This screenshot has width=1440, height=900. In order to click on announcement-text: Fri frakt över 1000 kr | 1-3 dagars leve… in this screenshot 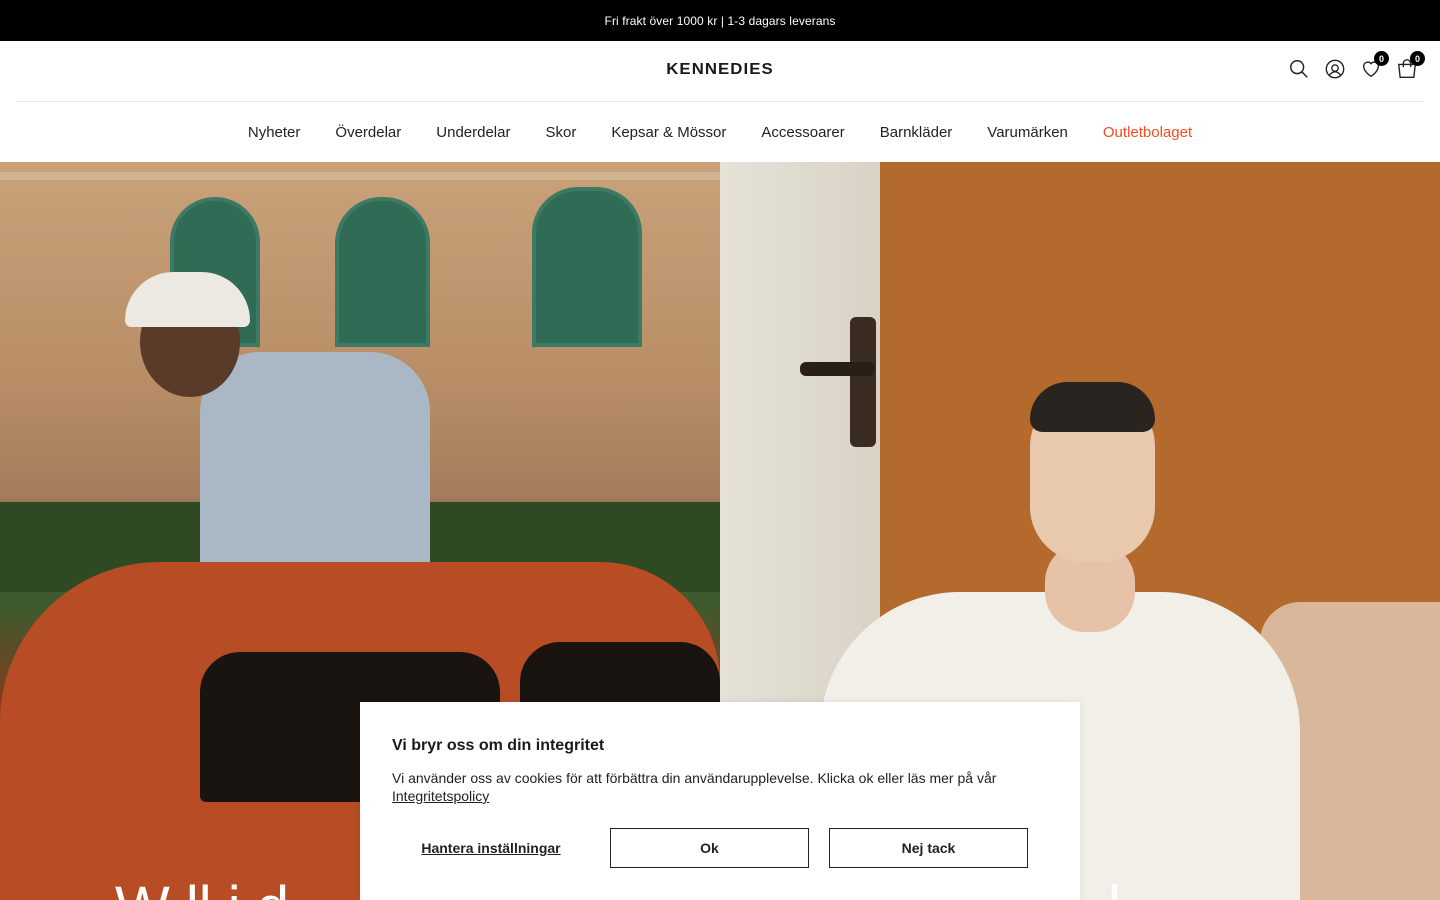, I will do `click(720, 20)`.